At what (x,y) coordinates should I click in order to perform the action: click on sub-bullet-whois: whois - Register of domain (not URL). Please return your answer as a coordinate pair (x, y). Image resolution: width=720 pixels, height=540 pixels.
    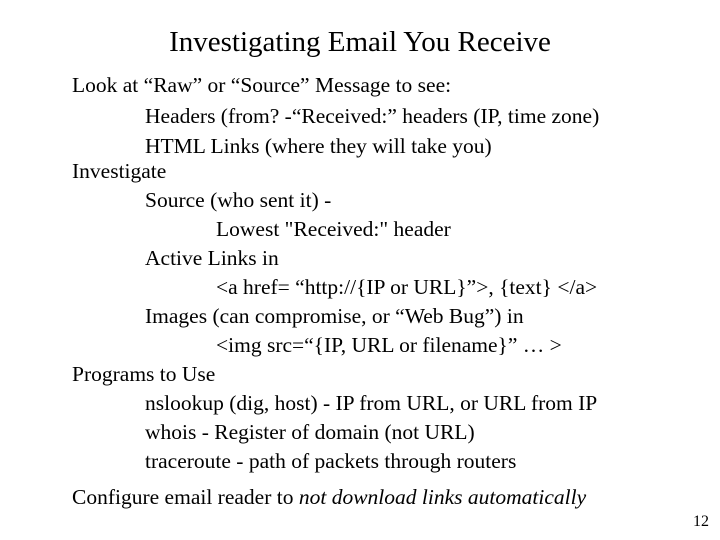
    Looking at the image, I should click on (310, 432).